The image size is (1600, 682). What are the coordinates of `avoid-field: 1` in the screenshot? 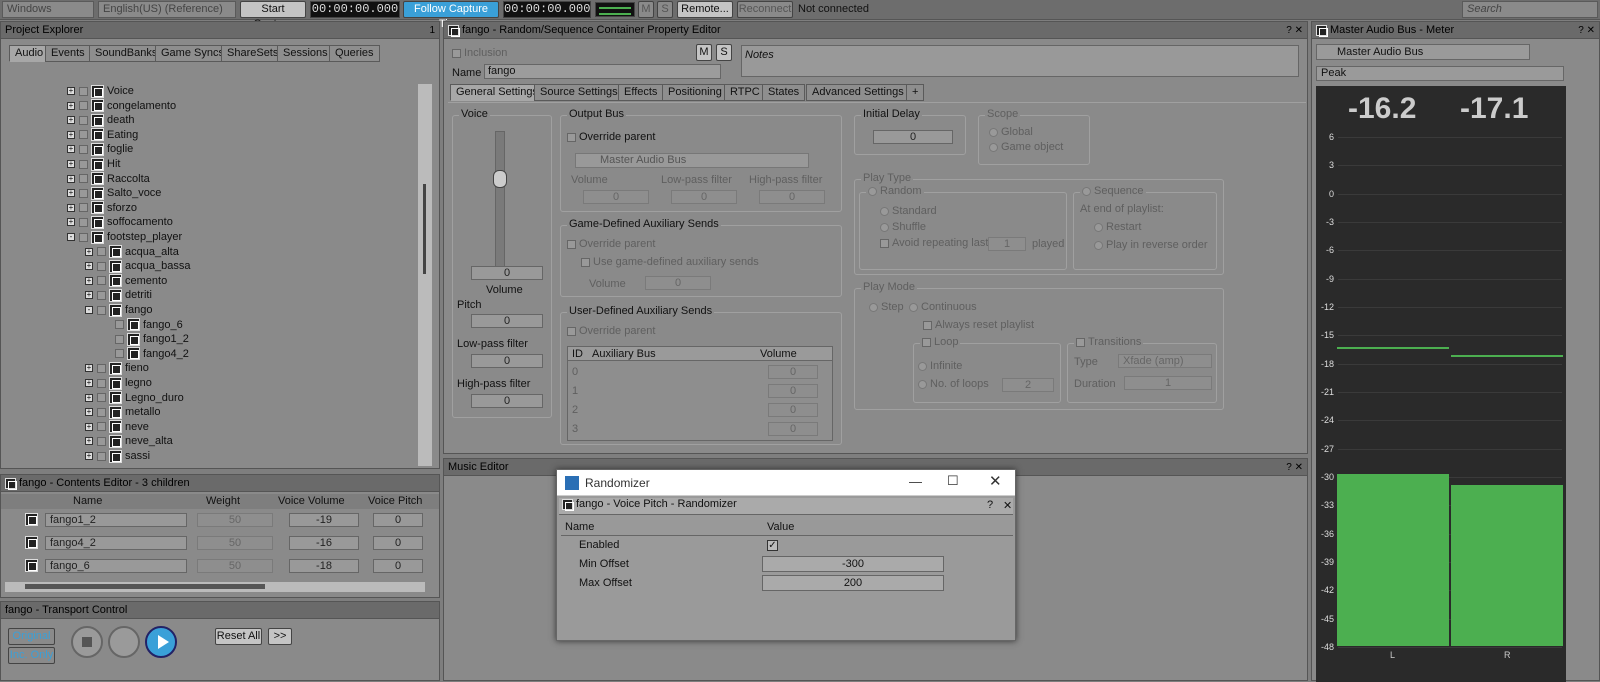 It's located at (1007, 244).